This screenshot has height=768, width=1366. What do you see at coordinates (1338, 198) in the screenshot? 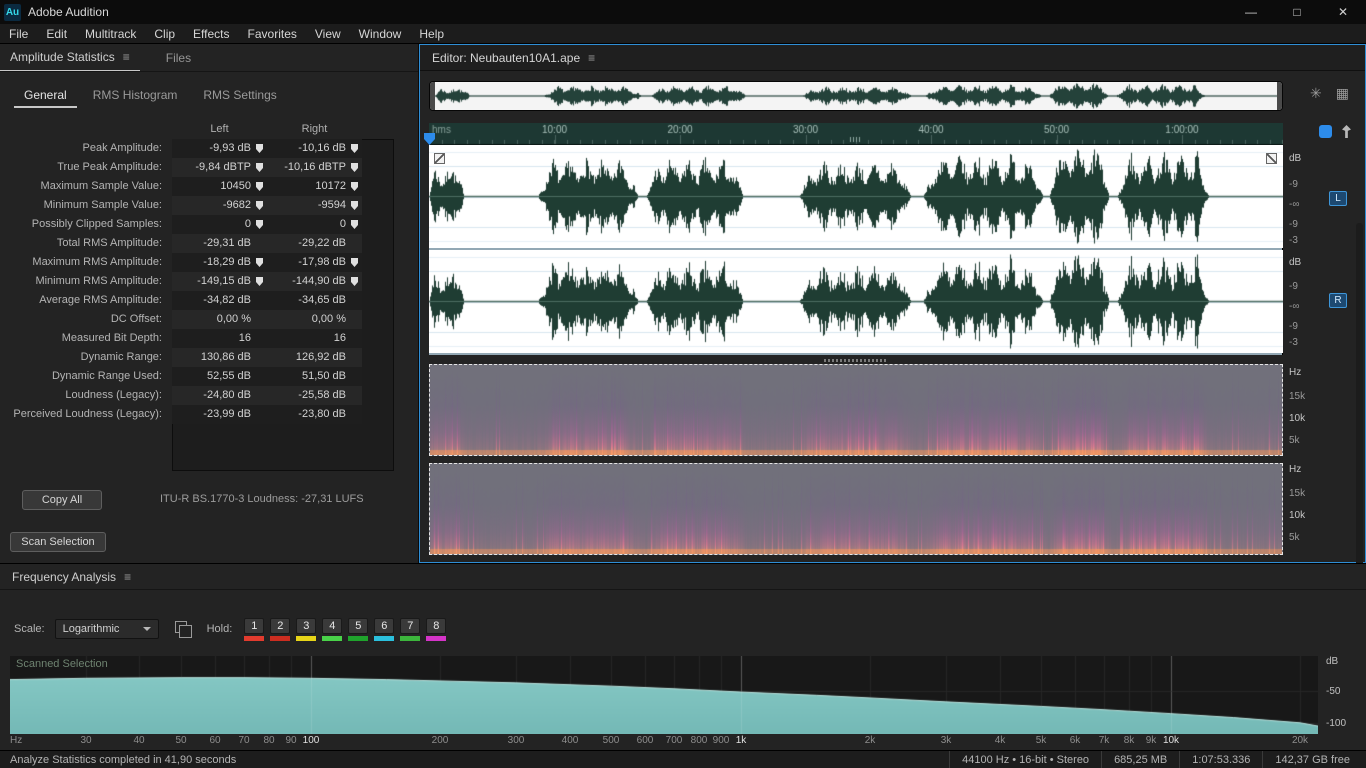
I see `channel-left-button: L` at bounding box center [1338, 198].